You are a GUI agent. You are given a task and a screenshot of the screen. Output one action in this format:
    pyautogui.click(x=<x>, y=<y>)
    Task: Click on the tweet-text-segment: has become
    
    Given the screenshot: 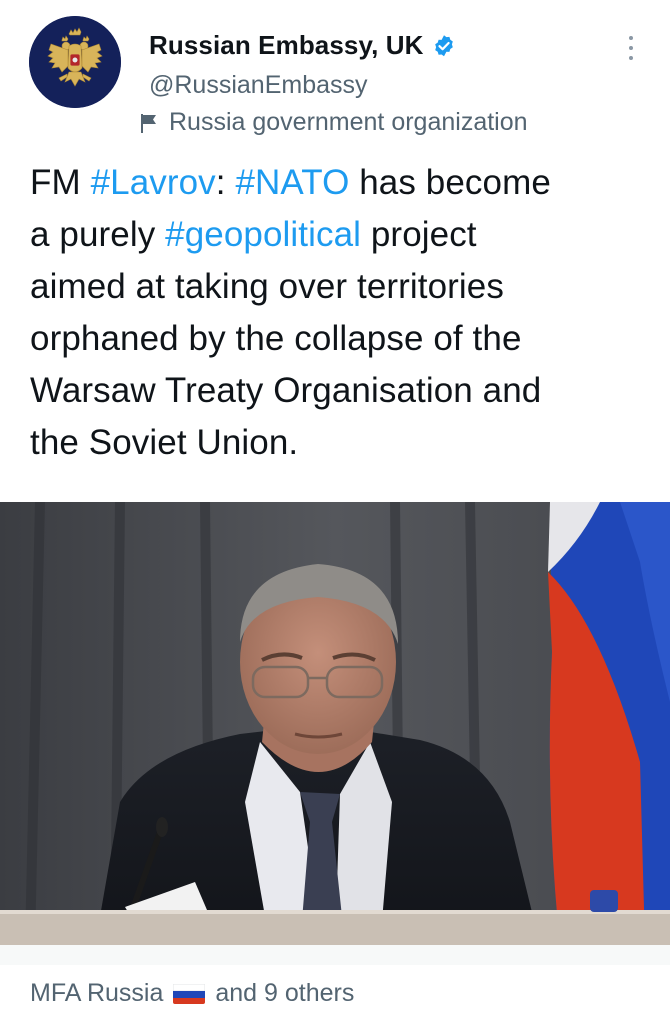 What is the action you would take?
    pyautogui.click(x=450, y=182)
    